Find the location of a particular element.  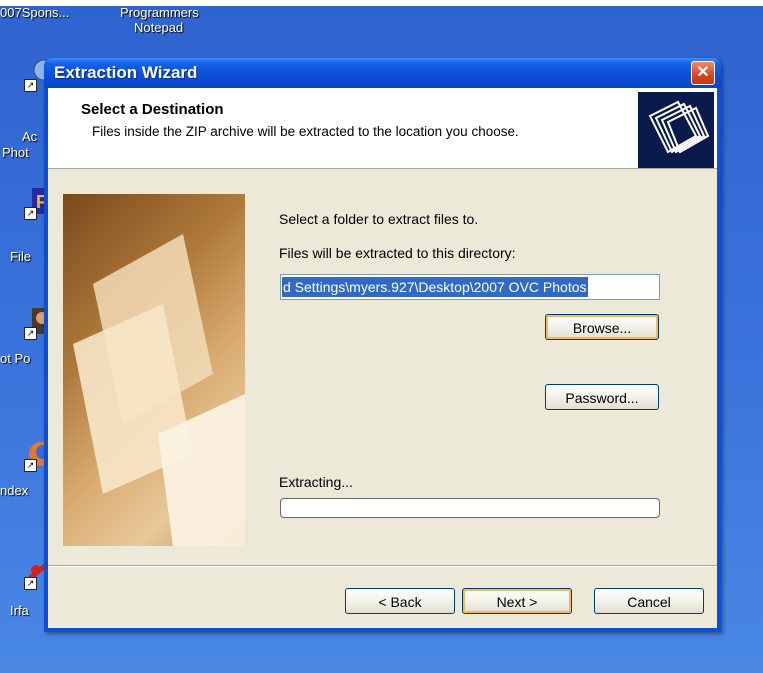

back-button: < Back is located at coordinates (400, 601).